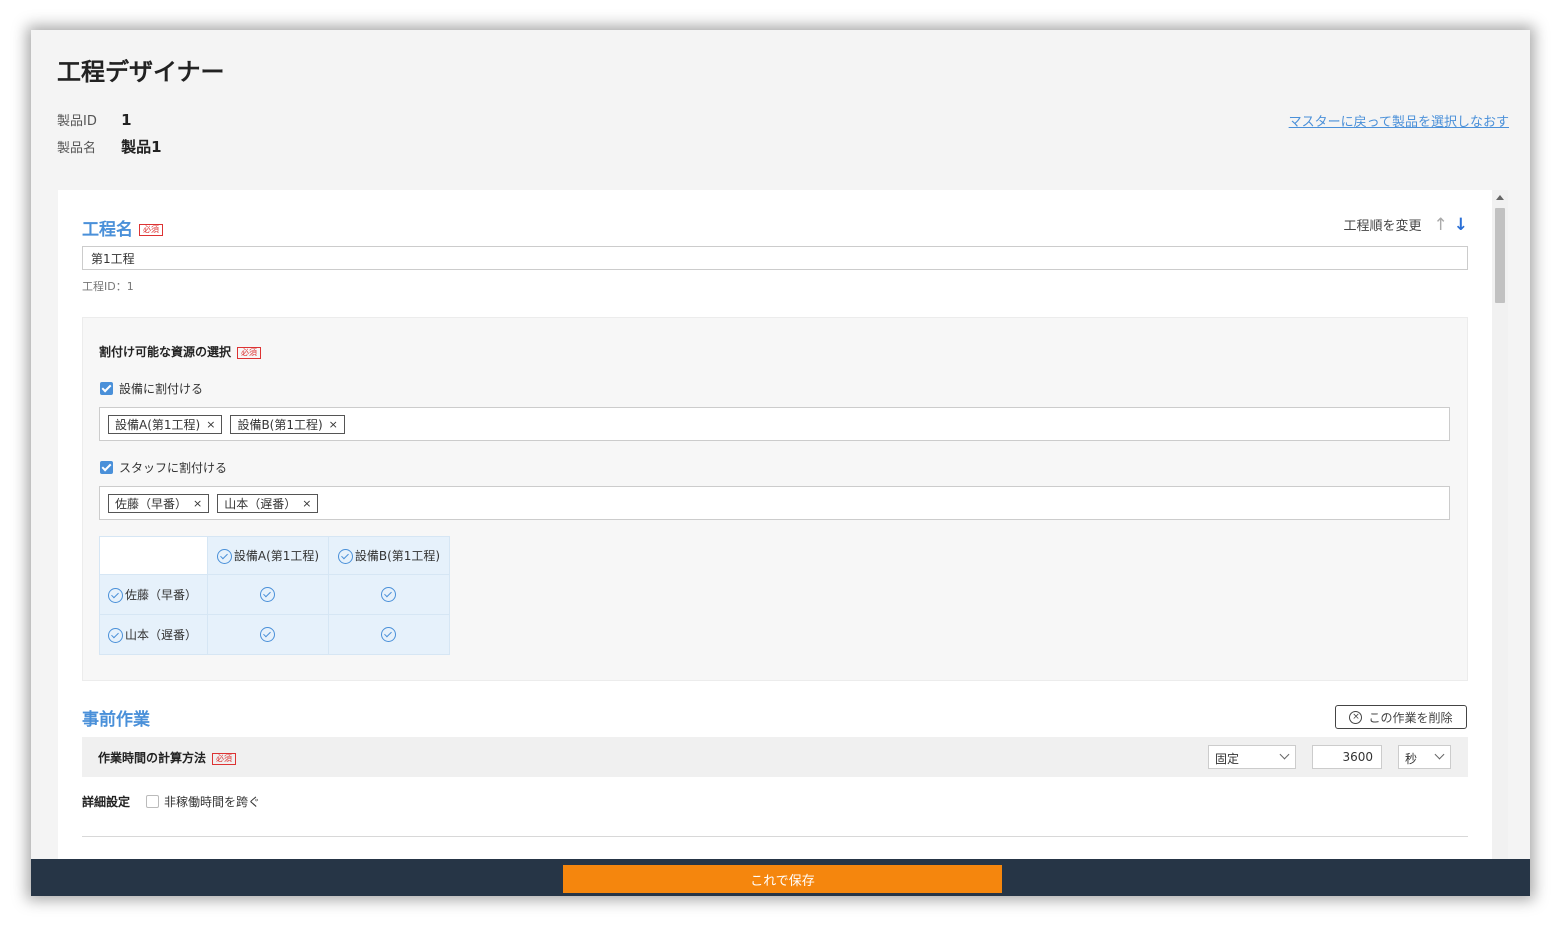 This screenshot has height=926, width=1560. What do you see at coordinates (158, 424) in the screenshot?
I see `tag-label: 設備A(第1工程)` at bounding box center [158, 424].